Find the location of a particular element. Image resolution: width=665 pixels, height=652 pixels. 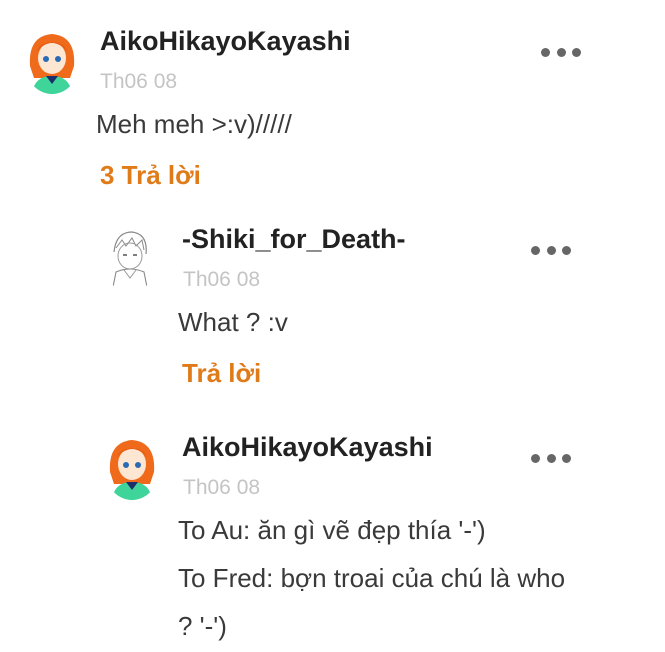

comment-author: -Shiki_for_Death- is located at coordinates (294, 239).